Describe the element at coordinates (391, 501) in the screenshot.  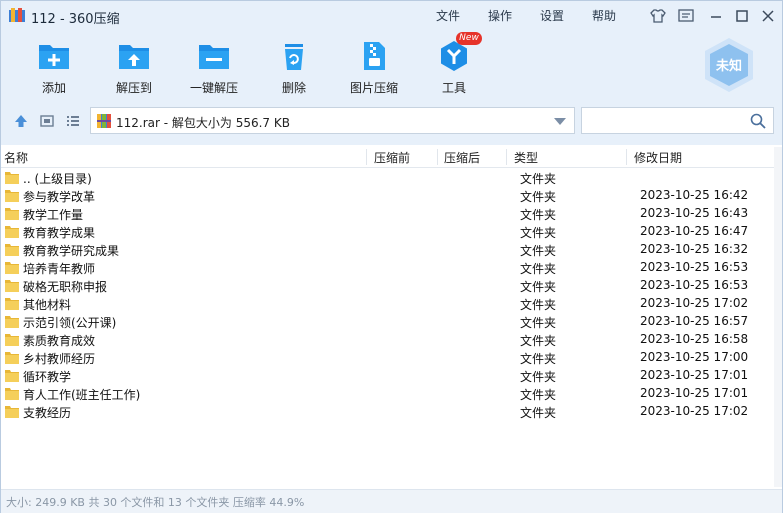
I see `status-bar: 大小: 249.9 KB 共 30 个文件和 13 个文件夹 压缩率 44.9%` at that location.